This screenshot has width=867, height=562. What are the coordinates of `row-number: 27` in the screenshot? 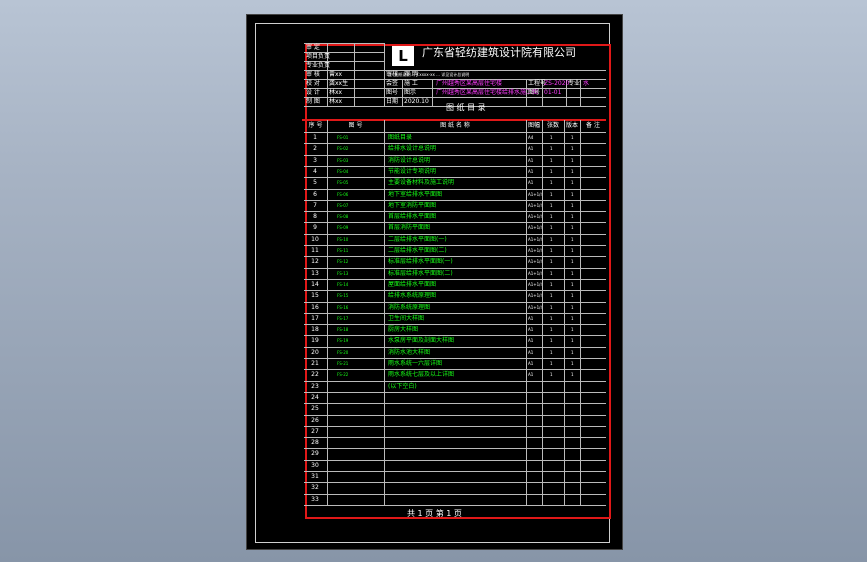 It's located at (315, 431).